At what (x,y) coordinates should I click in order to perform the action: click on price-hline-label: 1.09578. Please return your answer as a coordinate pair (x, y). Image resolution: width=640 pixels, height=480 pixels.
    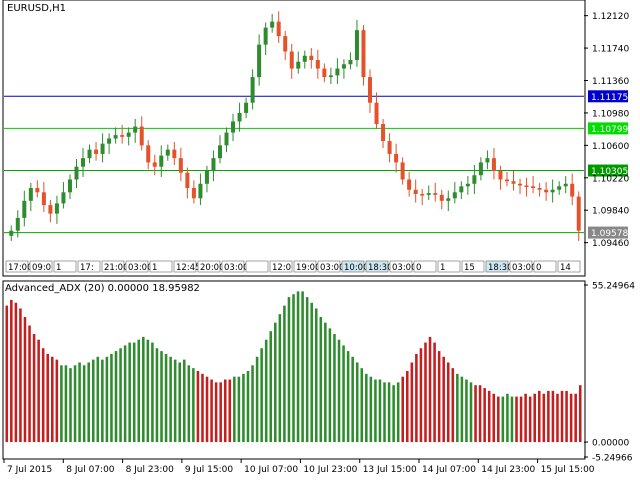
    Looking at the image, I should click on (609, 234).